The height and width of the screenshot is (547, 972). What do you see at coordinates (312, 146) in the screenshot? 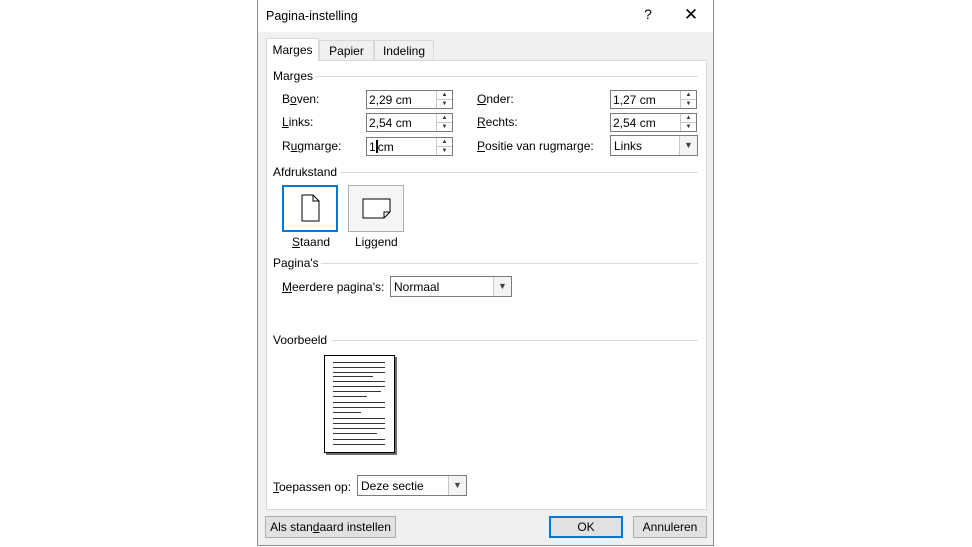
I see `gutter-label: Rugmarge:` at bounding box center [312, 146].